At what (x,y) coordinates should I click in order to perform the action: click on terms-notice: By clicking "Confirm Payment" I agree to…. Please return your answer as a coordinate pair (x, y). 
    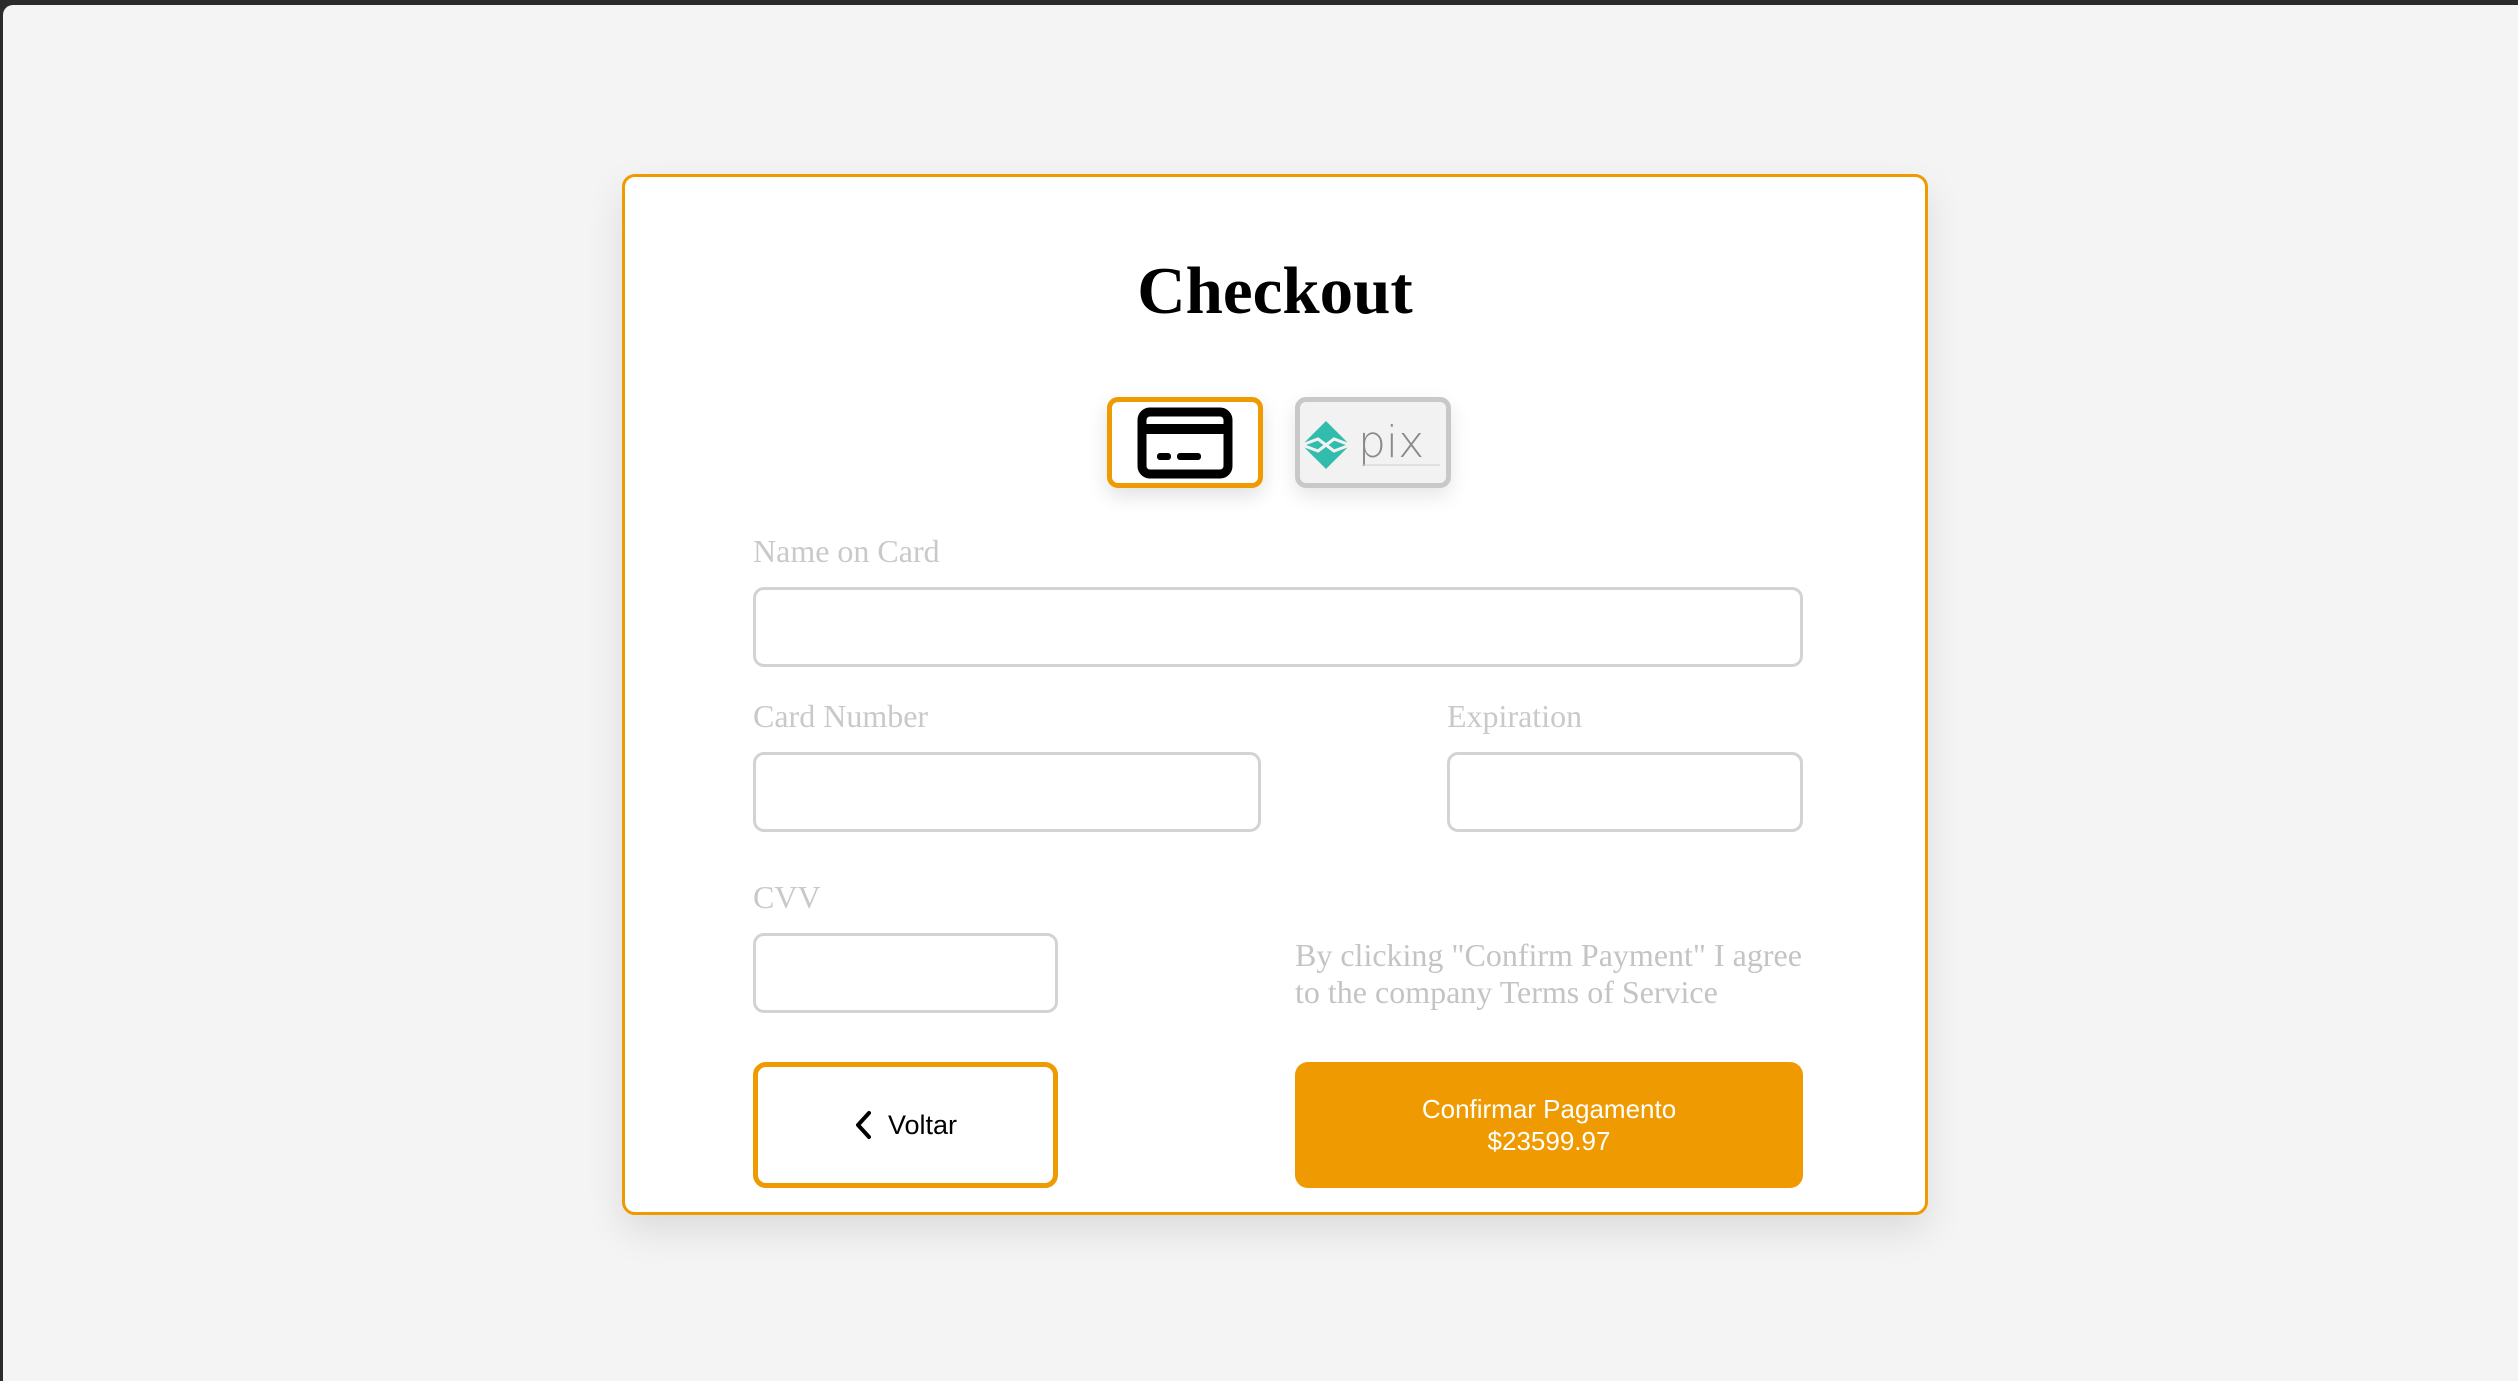
    Looking at the image, I should click on (1548, 973).